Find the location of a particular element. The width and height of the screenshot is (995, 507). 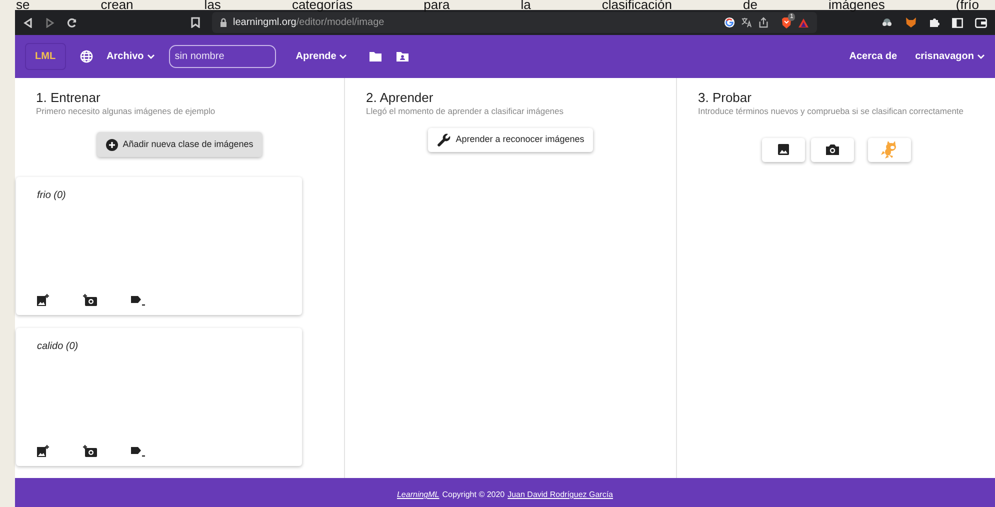

add-circle-icon is located at coordinates (112, 144).